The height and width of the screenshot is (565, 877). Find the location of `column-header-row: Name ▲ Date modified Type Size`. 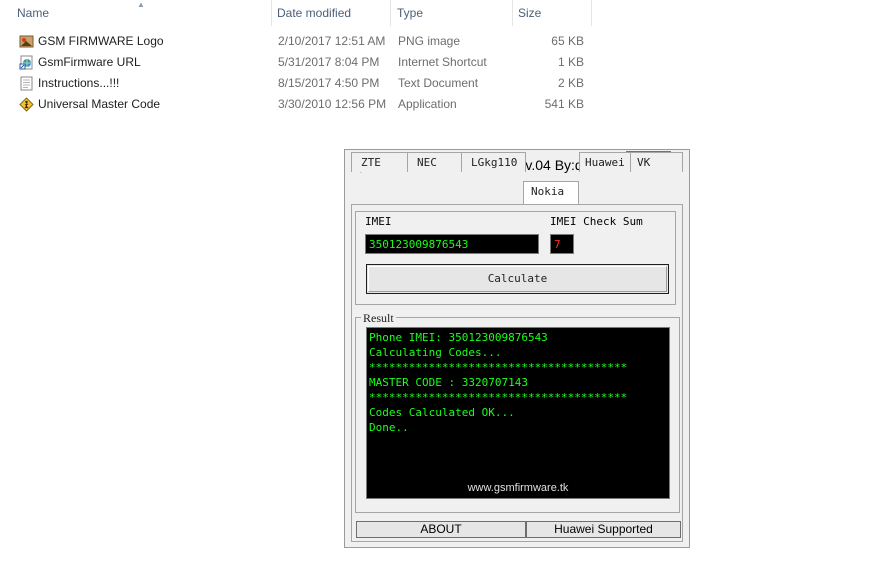

column-header-row: Name ▲ Date modified Type Size is located at coordinates (300, 13).